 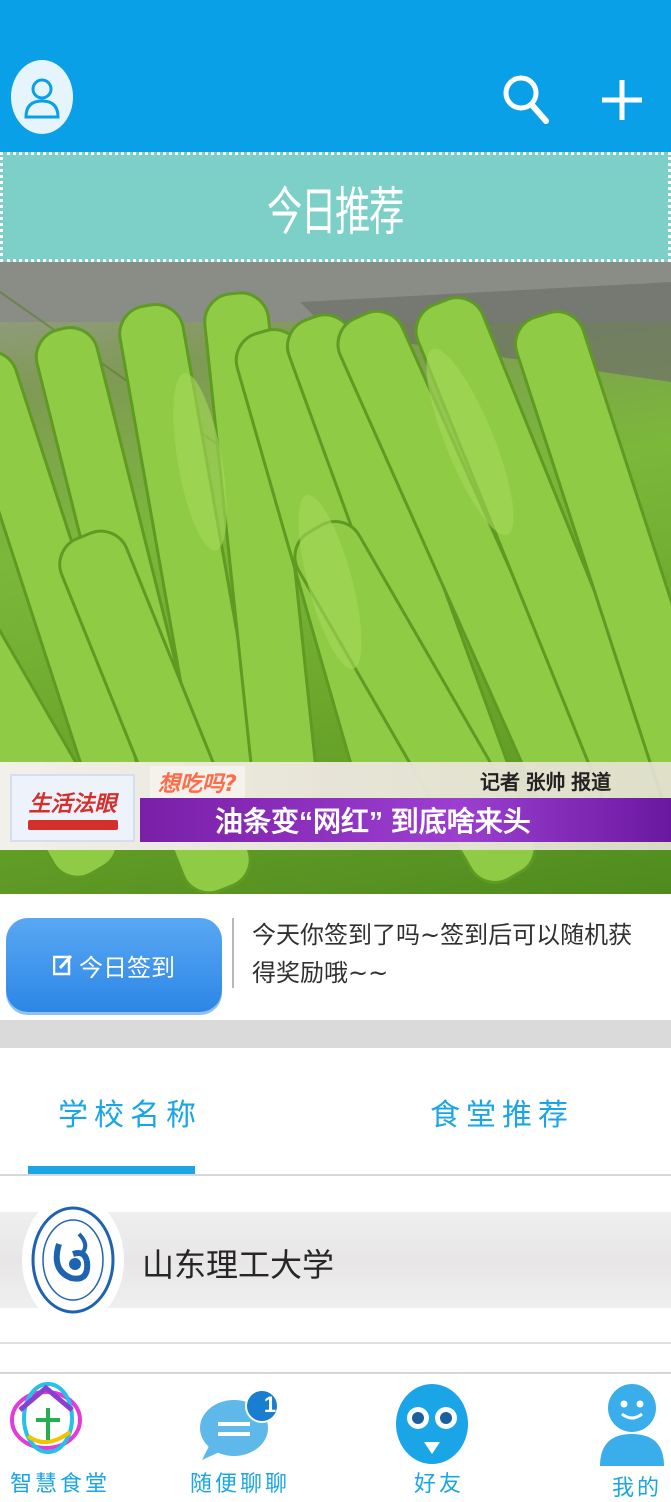 What do you see at coordinates (240, 1438) in the screenshot?
I see `nav-item-chat: 1 随便聊聊` at bounding box center [240, 1438].